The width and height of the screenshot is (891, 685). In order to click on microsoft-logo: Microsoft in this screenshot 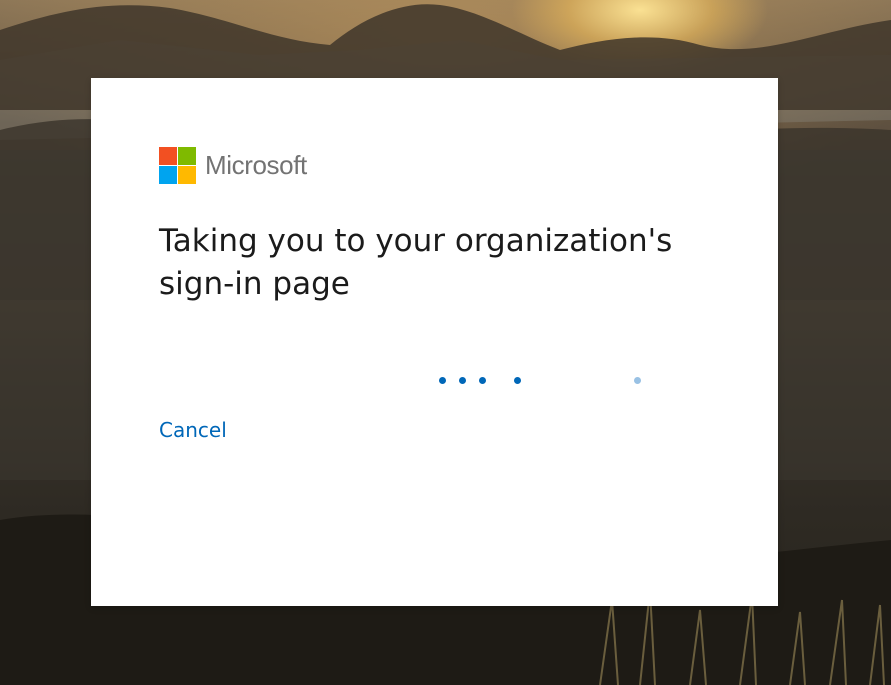, I will do `click(233, 165)`.